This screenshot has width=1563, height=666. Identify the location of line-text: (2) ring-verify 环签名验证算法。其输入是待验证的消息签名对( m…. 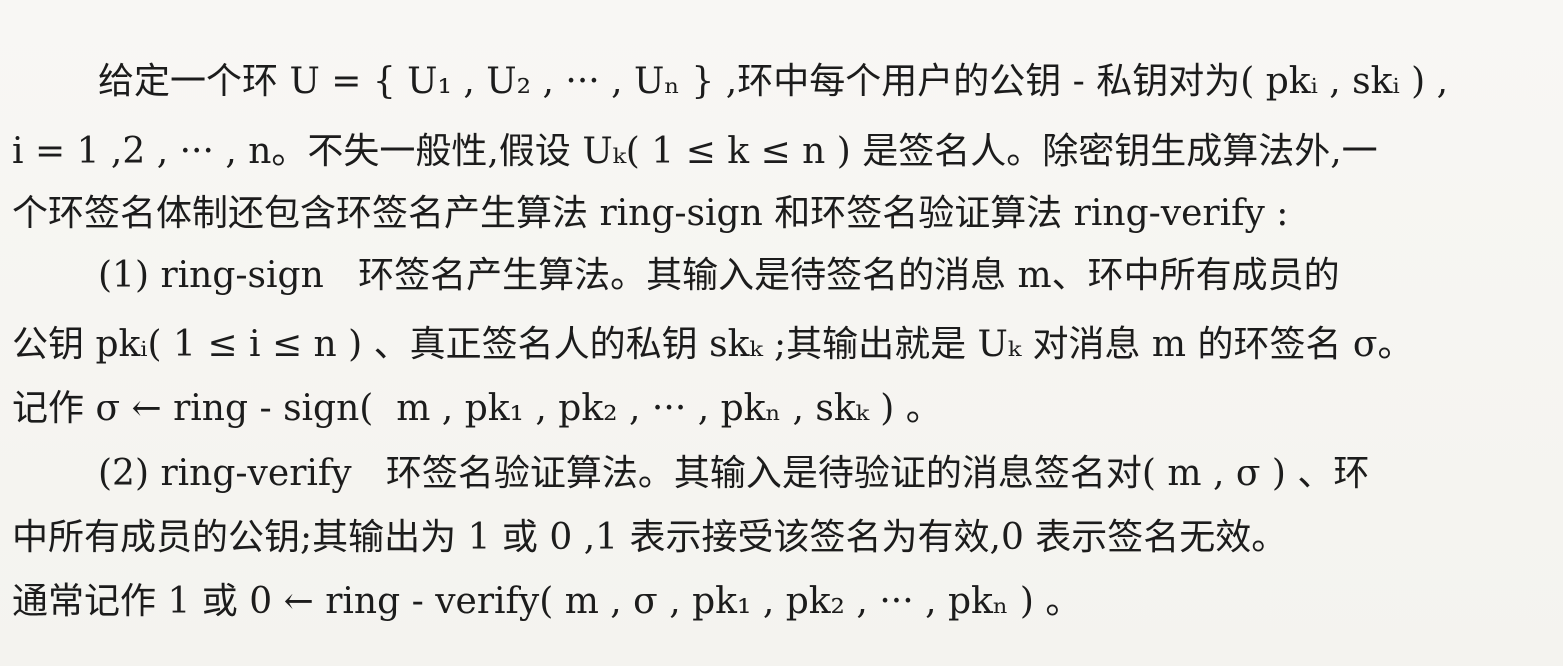
(734, 473).